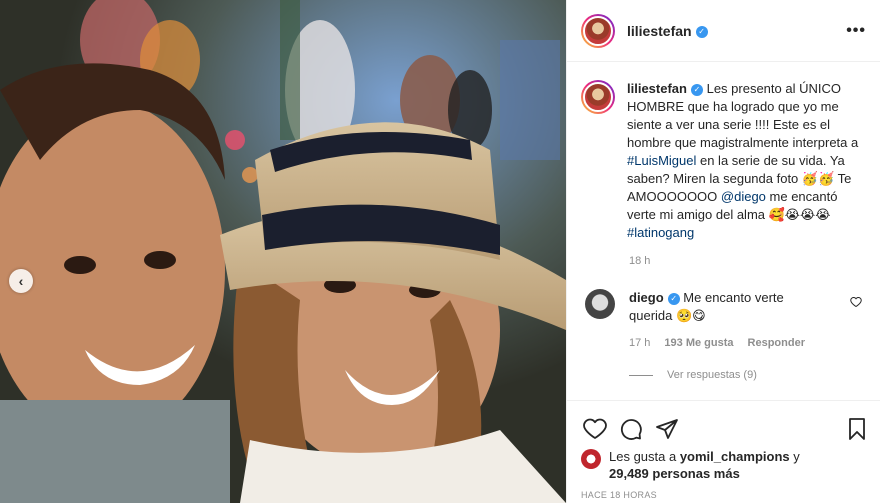 This screenshot has height=503, width=880. I want to click on caption-username: liliestefan, so click(657, 88).